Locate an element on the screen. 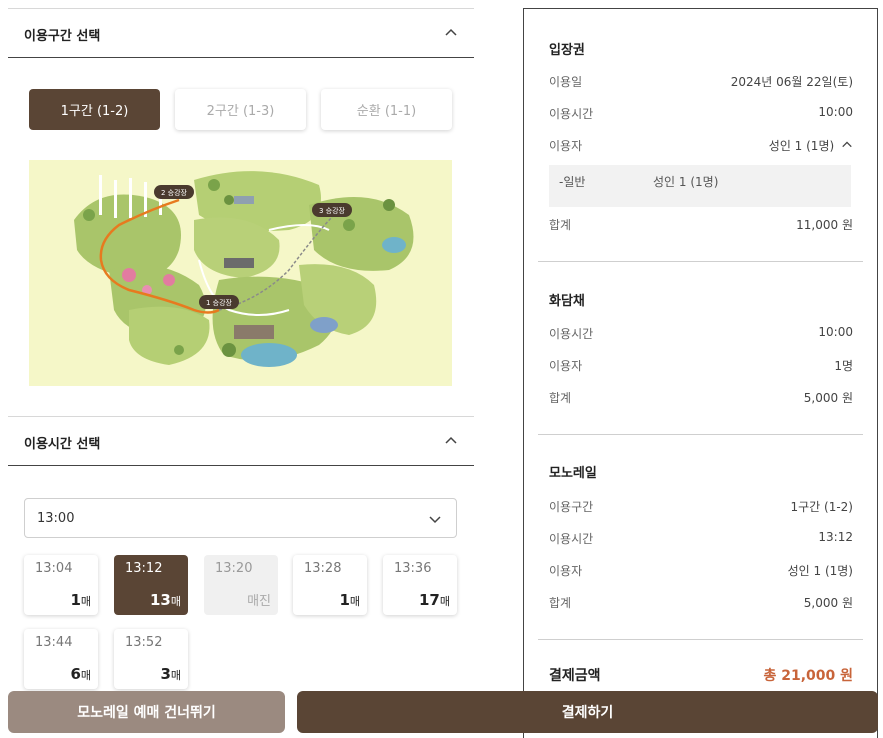 This screenshot has height=738, width=883. ticket-summary-title: 입장권 is located at coordinates (567, 50).